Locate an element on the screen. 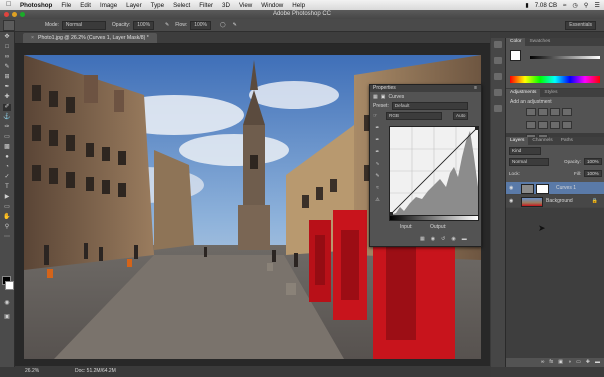 The height and width of the screenshot is (377, 604). layer-mask-icon: ▣ is located at coordinates (383, 97).